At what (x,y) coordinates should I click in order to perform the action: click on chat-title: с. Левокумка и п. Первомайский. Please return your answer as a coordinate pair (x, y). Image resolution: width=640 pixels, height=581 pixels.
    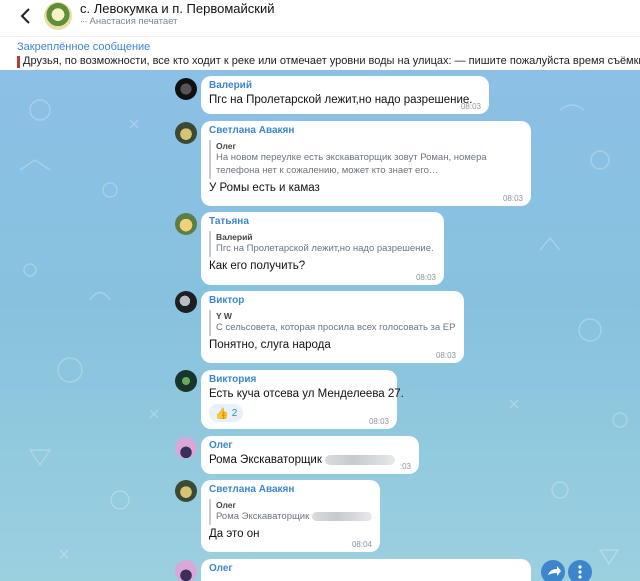
    Looking at the image, I should click on (177, 8).